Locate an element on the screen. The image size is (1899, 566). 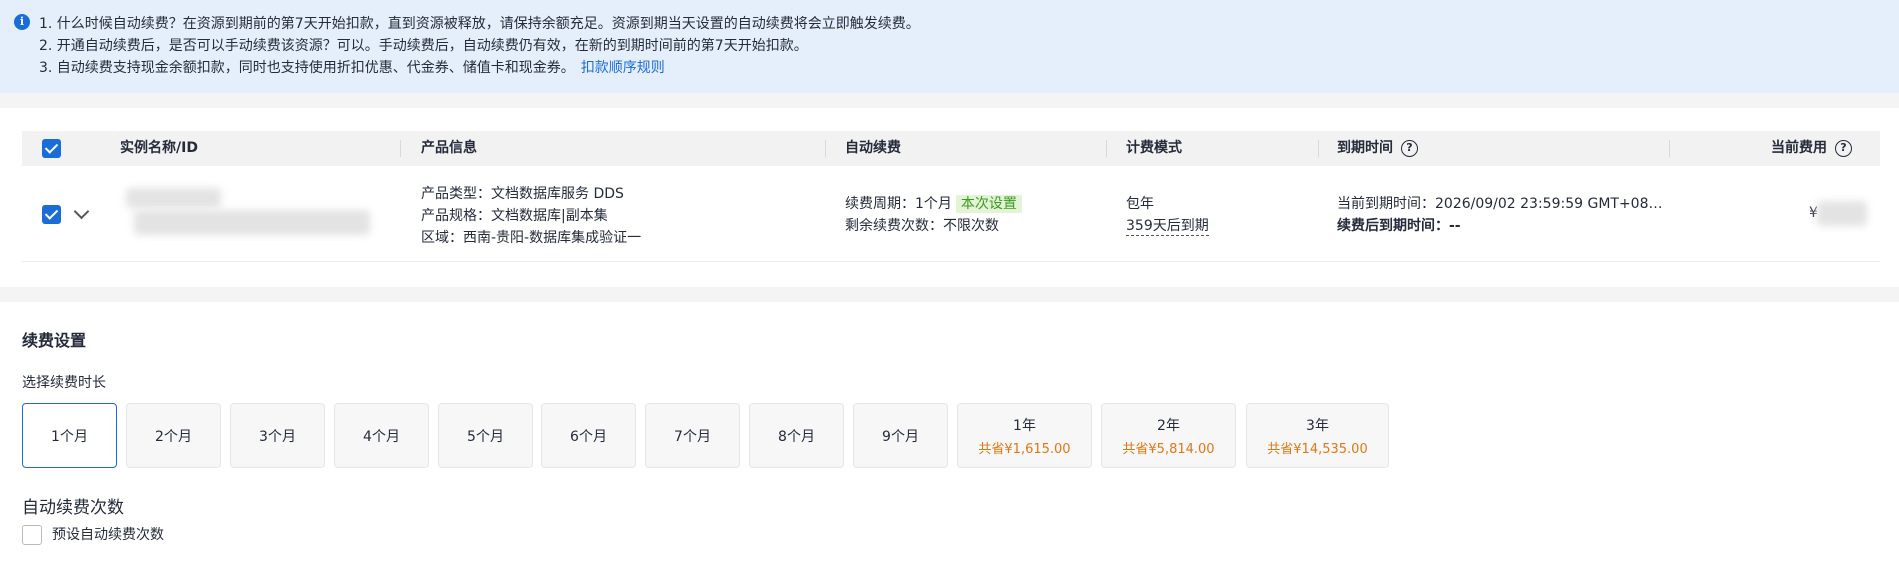
duration-saving: 共省¥1,615.00 is located at coordinates (1024, 449).